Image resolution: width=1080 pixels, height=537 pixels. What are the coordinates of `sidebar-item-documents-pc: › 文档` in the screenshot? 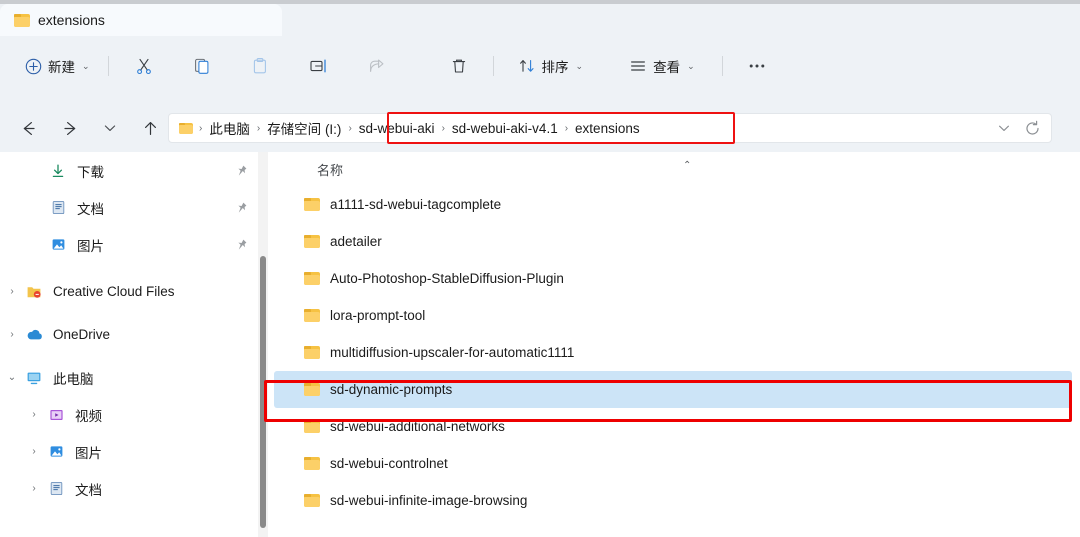 It's located at (129, 488).